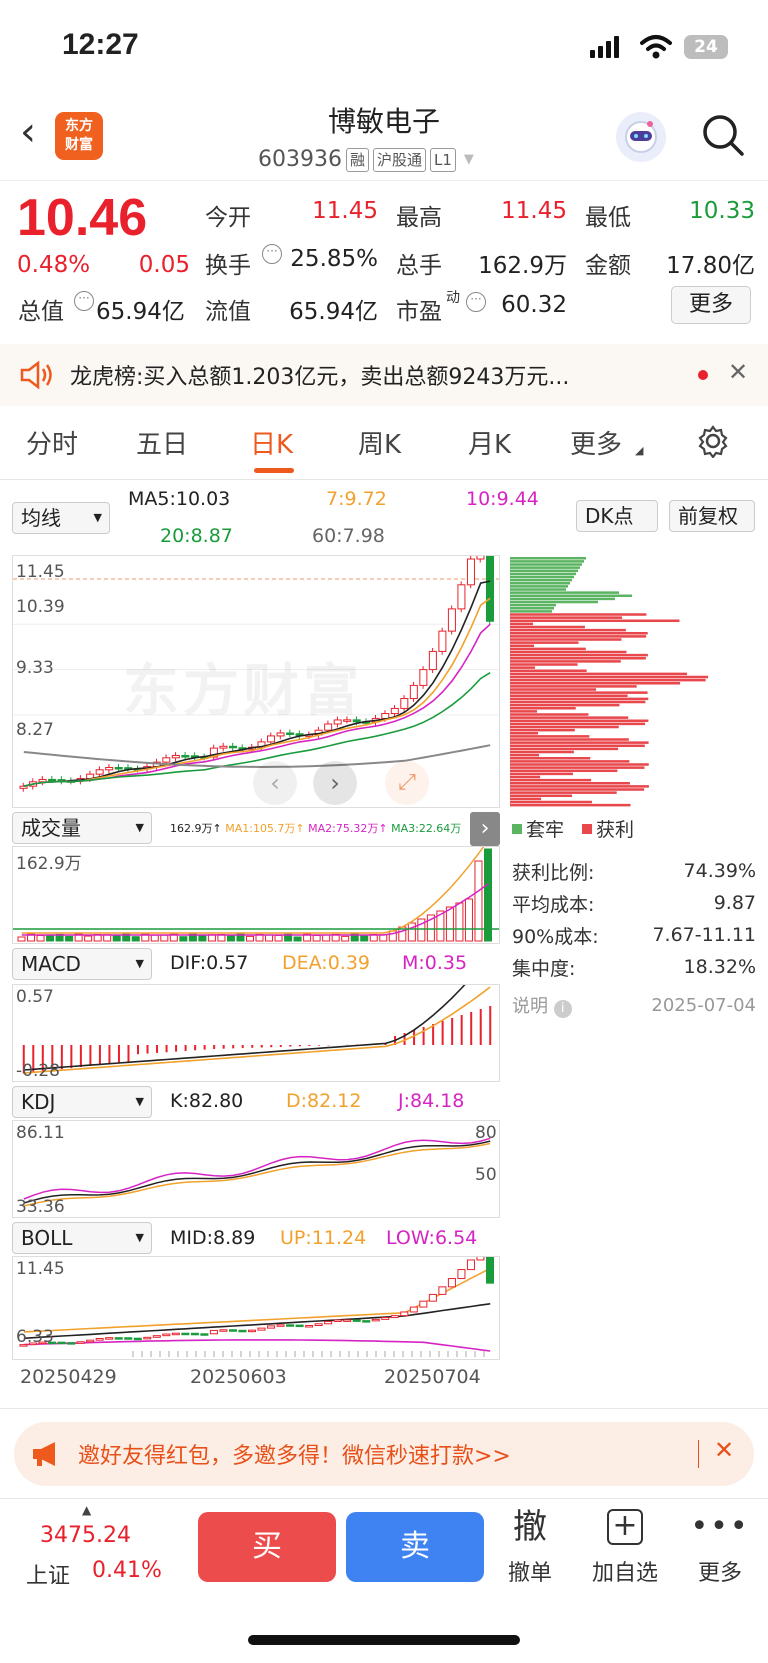  Describe the element at coordinates (722, 211) in the screenshot. I see `low-value: 10.33` at that location.